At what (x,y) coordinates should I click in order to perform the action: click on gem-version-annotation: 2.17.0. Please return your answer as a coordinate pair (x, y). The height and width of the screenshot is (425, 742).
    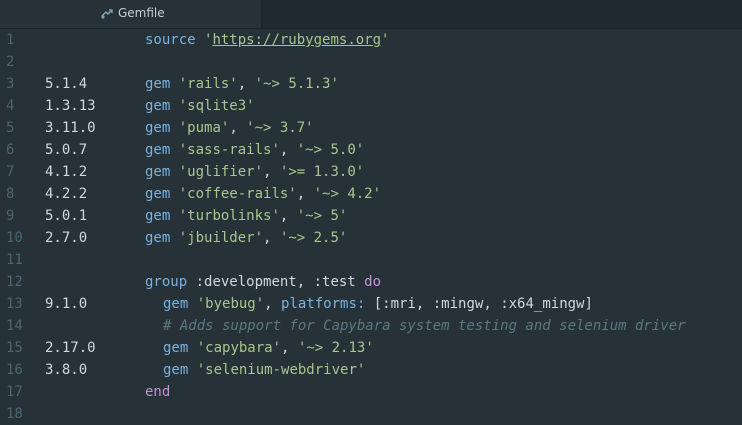
    Looking at the image, I should click on (70, 348).